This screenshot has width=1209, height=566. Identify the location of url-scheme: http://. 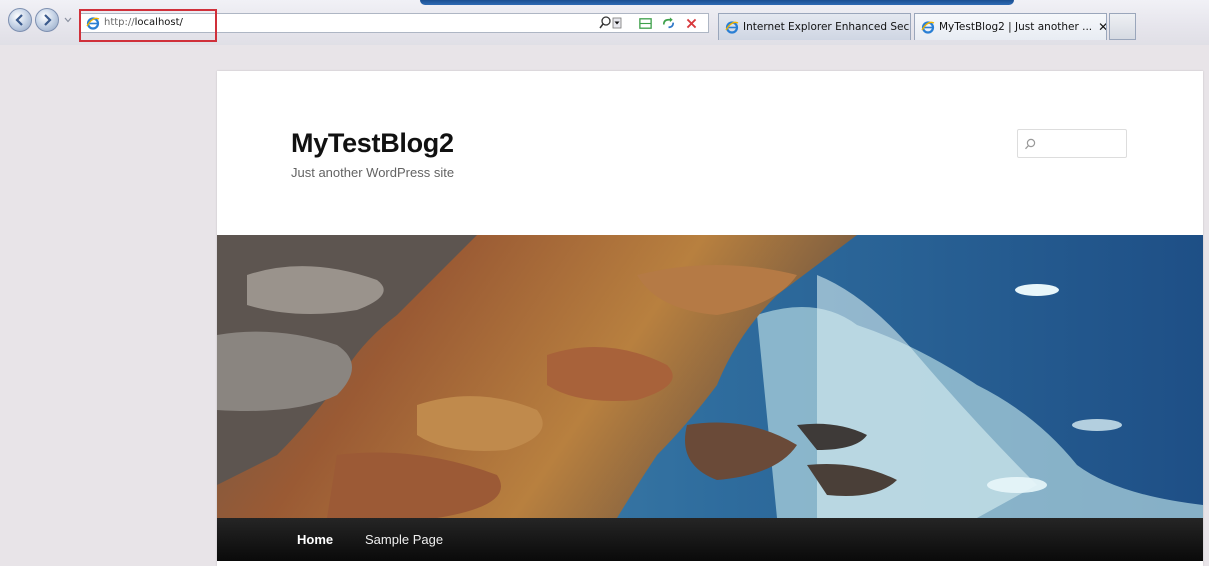
(119, 22).